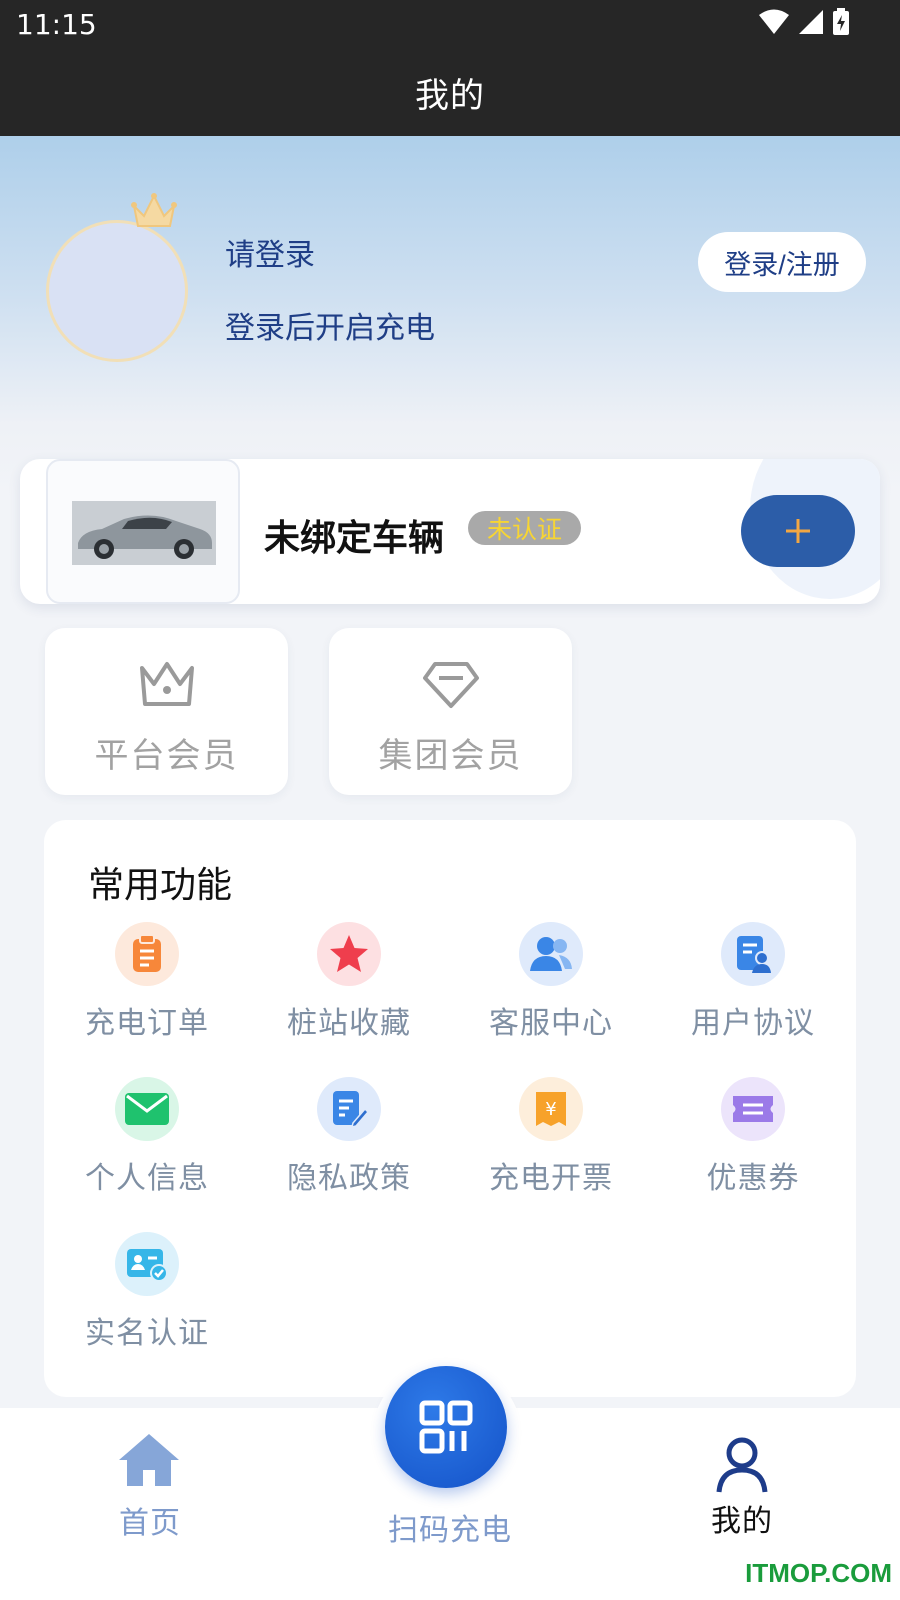  What do you see at coordinates (774, 21) in the screenshot?
I see `wifi-icon` at bounding box center [774, 21].